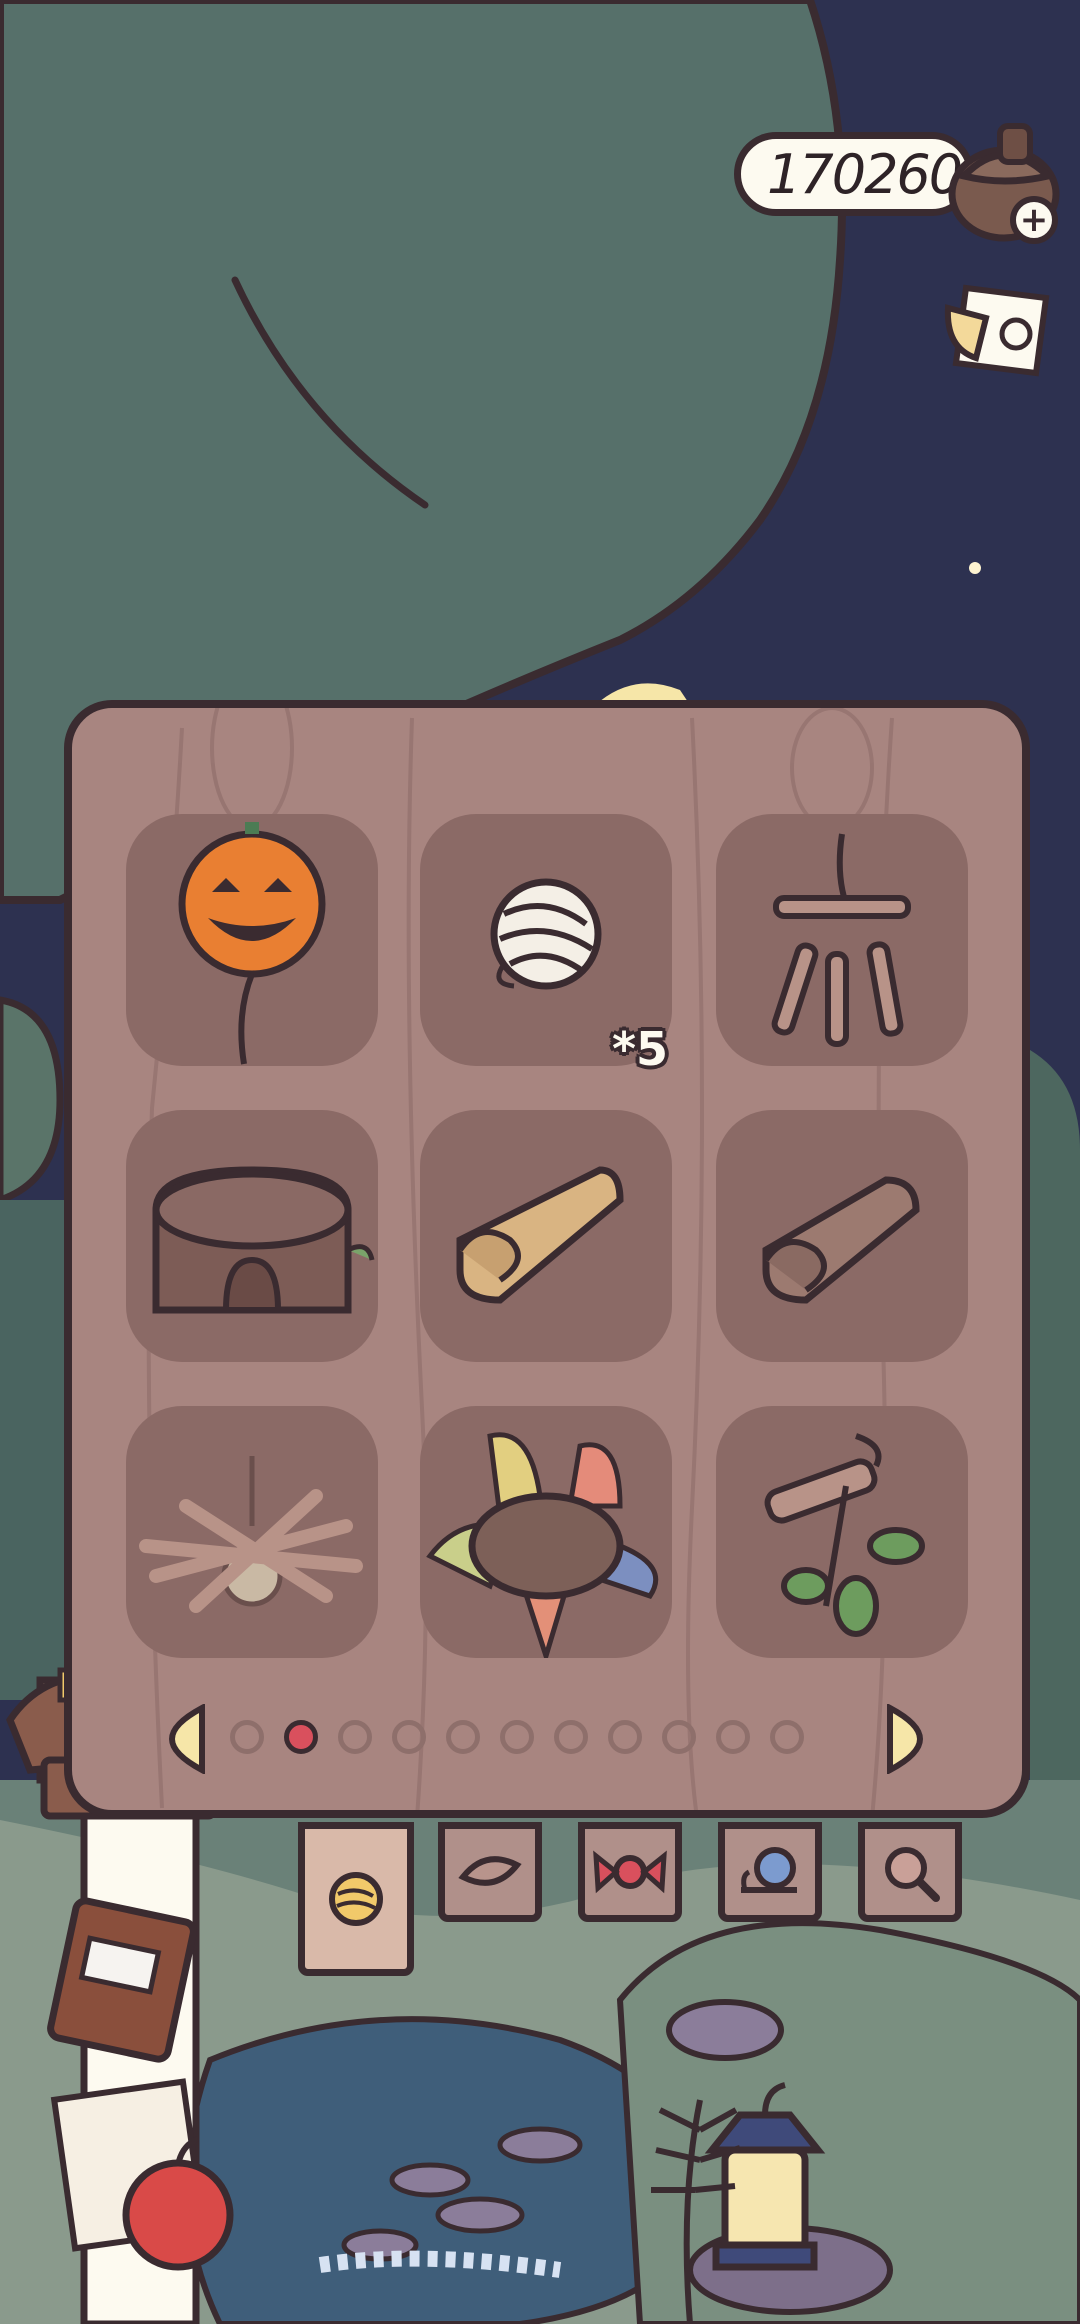  I want to click on tab-leaf, so click(490, 1872).